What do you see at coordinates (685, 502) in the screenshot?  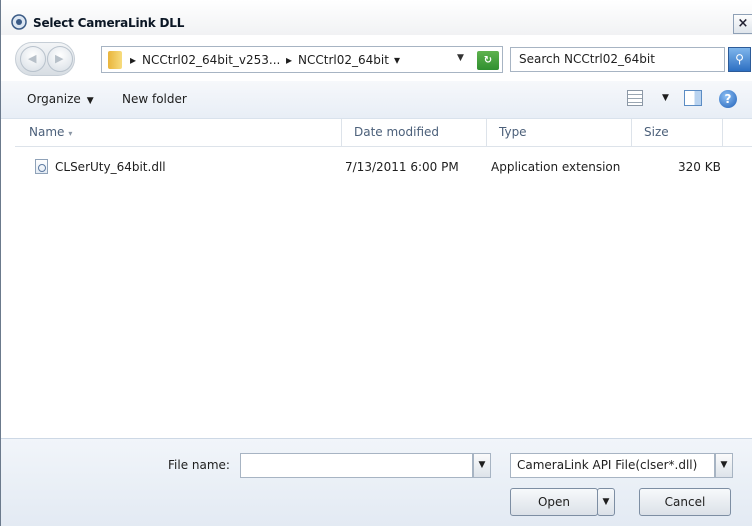 I see `cancel-button: Cancel` at bounding box center [685, 502].